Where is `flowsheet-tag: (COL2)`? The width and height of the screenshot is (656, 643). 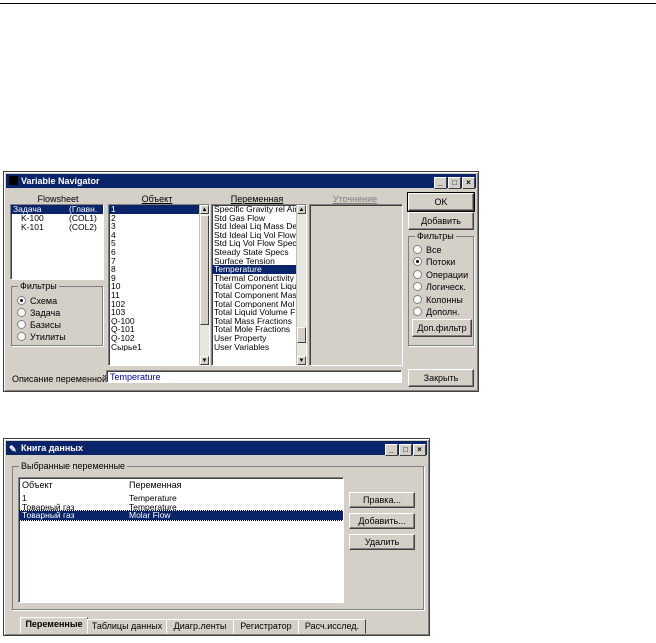
flowsheet-tag: (COL2) is located at coordinates (83, 227).